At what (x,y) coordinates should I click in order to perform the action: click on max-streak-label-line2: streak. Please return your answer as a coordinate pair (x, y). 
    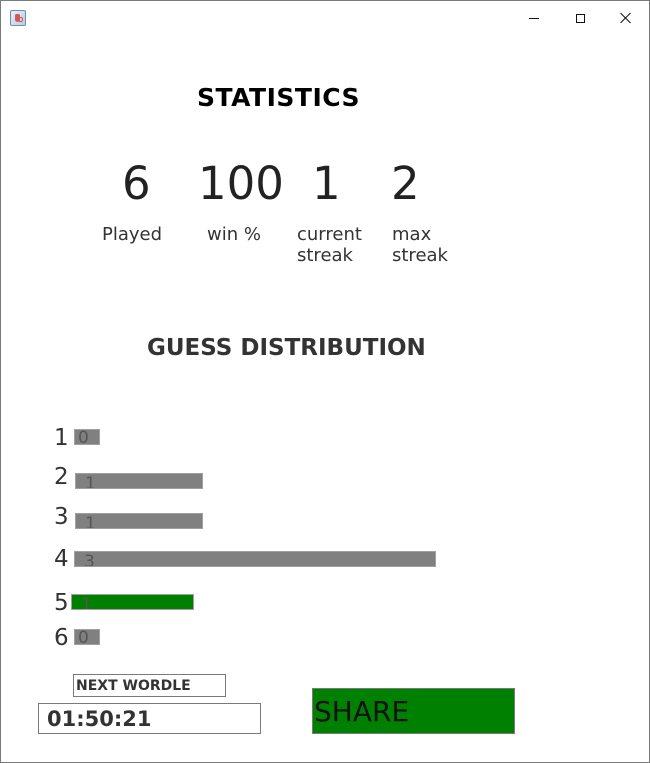
    Looking at the image, I should click on (420, 255).